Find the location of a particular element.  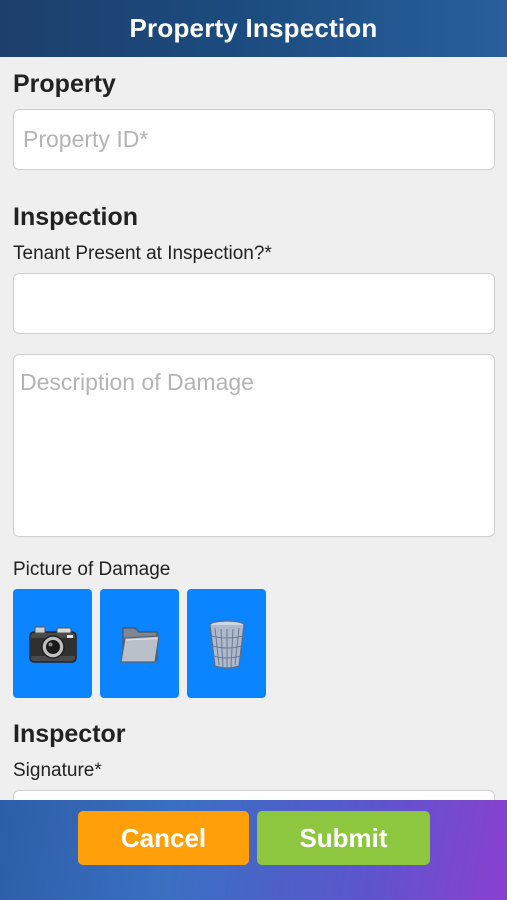

action-bar: Cancel Submit is located at coordinates (253, 850).